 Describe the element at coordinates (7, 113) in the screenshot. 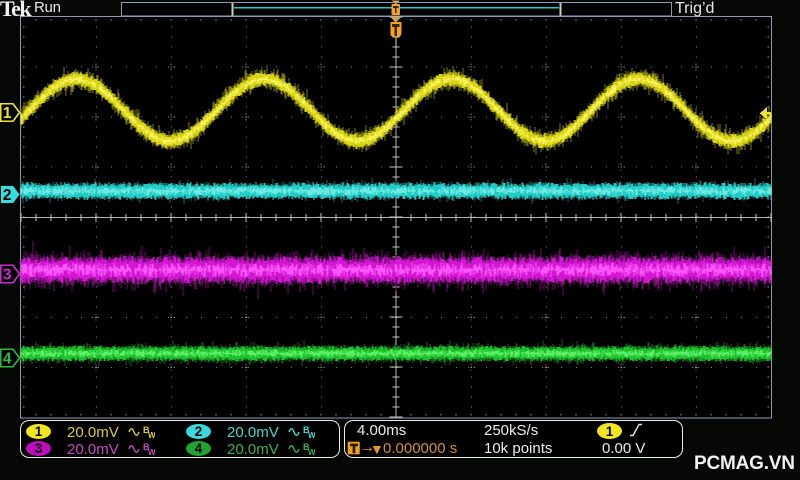

I see `svg-text: 1` at that location.